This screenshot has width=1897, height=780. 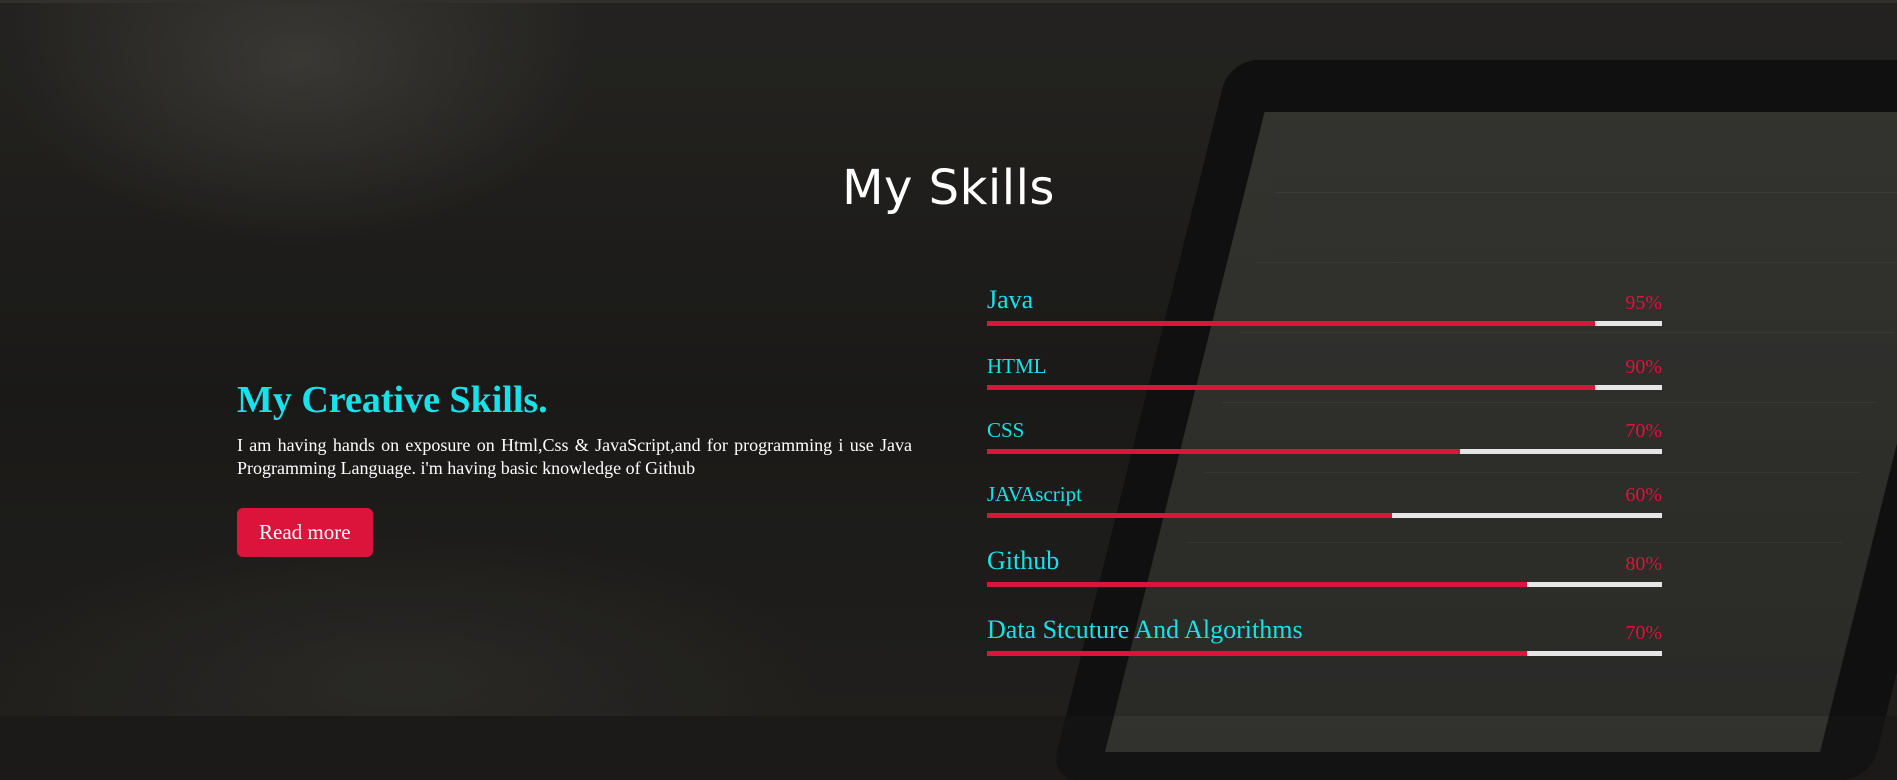 I want to click on skill-percent: 95%, so click(x=1643, y=303).